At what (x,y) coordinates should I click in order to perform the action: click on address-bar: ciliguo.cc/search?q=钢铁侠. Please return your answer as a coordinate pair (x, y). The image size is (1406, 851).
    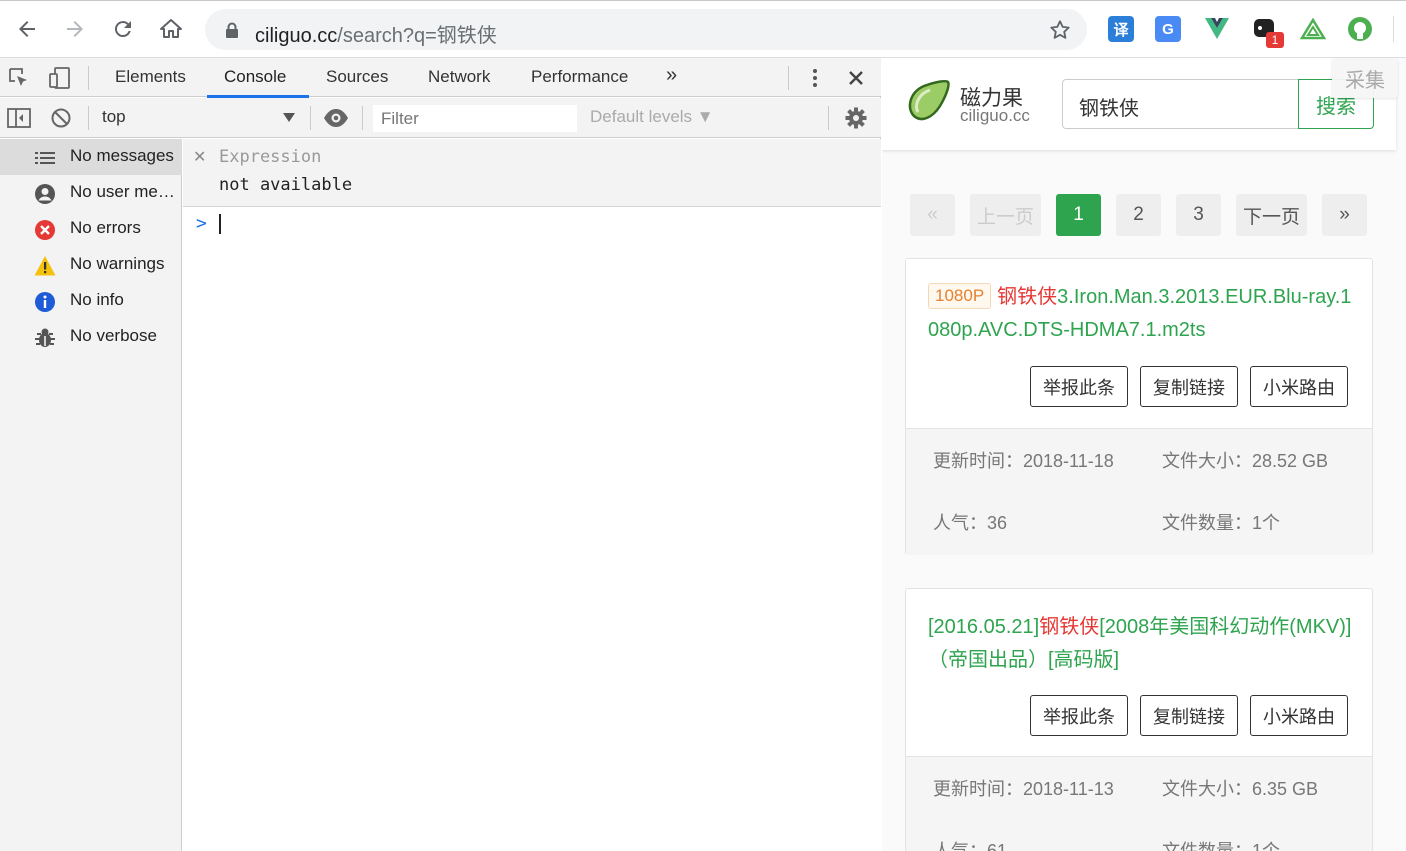
    Looking at the image, I should click on (646, 29).